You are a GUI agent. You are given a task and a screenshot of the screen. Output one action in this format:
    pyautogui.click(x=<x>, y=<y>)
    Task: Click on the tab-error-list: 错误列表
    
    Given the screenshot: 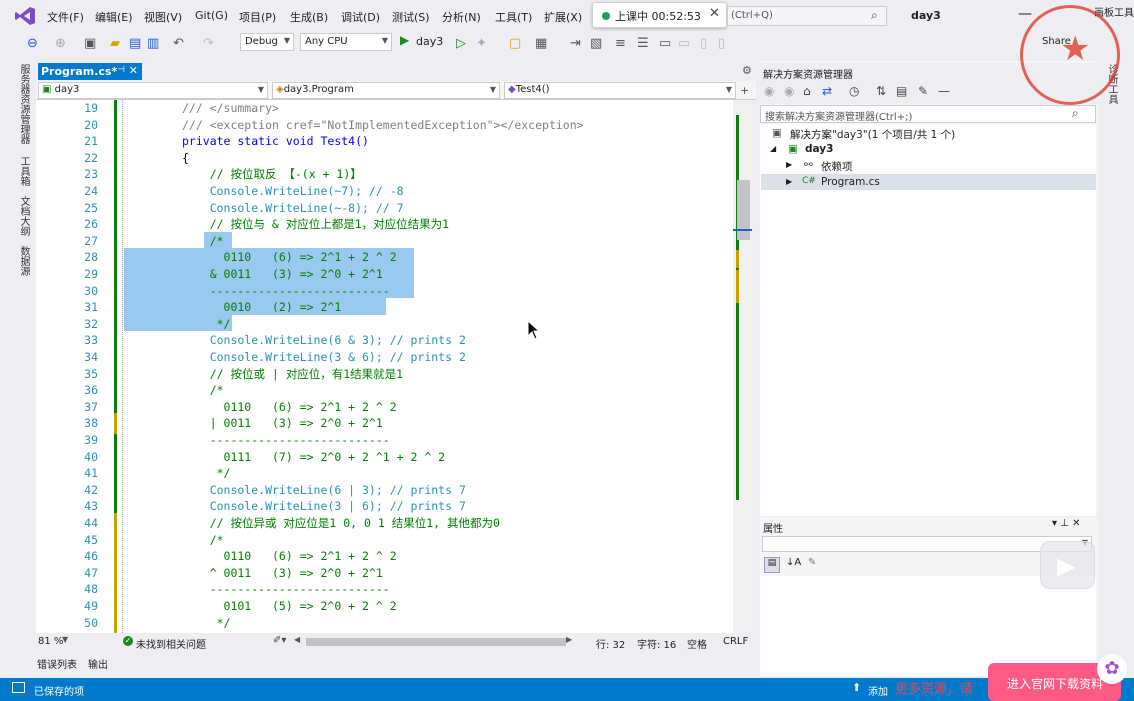 What is the action you would take?
    pyautogui.click(x=57, y=663)
    